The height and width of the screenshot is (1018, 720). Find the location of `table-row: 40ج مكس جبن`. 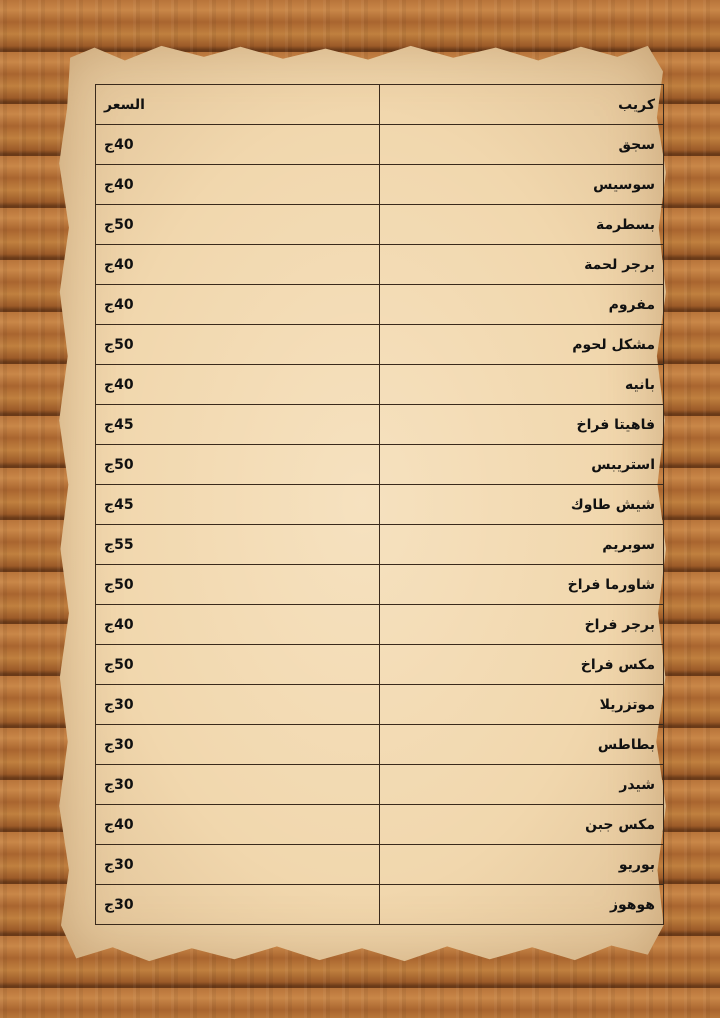

table-row: 40ج مكس جبن is located at coordinates (379, 824).